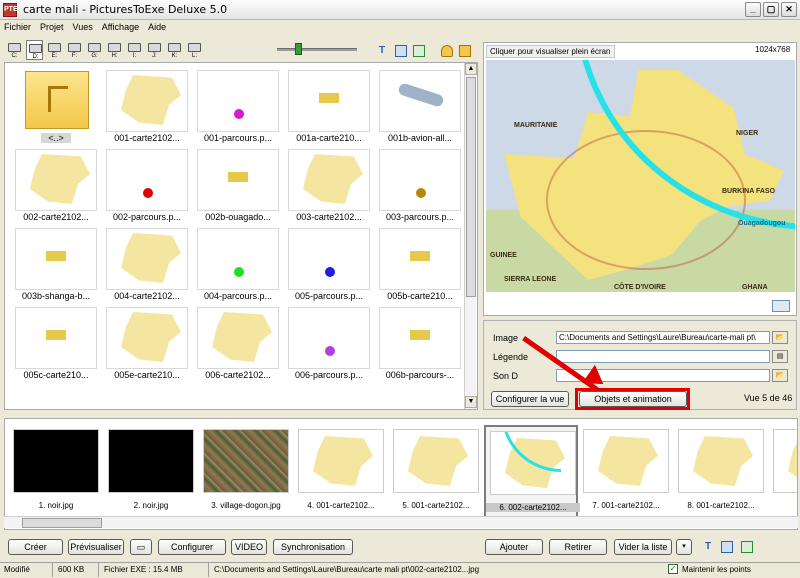 The width and height of the screenshot is (800, 578). Describe the element at coordinates (194, 50) in the screenshot. I see `drive-button: L:` at that location.